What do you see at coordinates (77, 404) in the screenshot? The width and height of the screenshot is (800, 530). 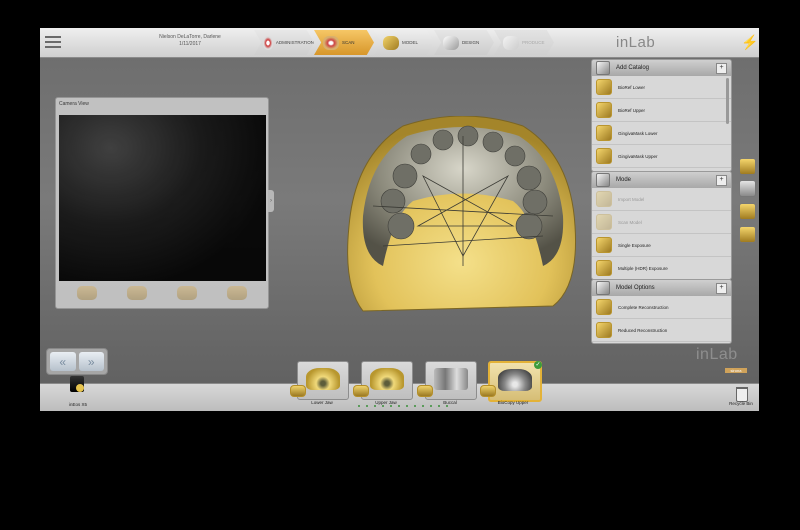 I see `device-label: inEos X5` at bounding box center [77, 404].